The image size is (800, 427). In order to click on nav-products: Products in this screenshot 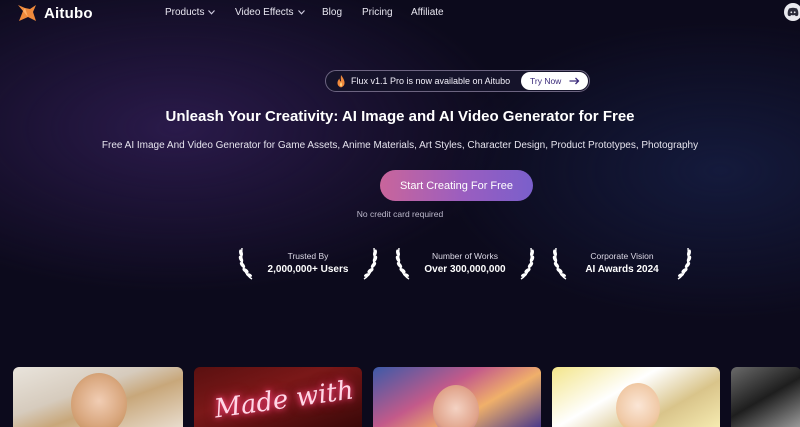, I will do `click(190, 12)`.